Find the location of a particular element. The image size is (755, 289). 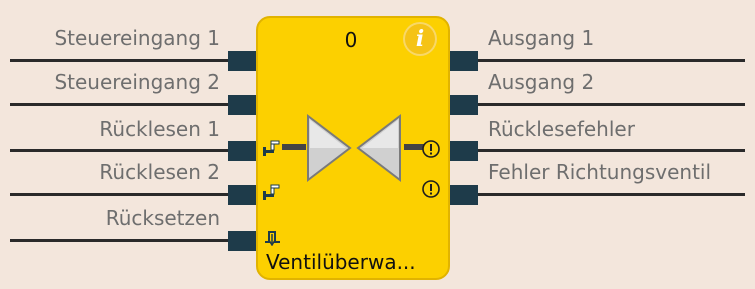

output-label-ausgang-1: Ausgang 1 is located at coordinates (541, 38).